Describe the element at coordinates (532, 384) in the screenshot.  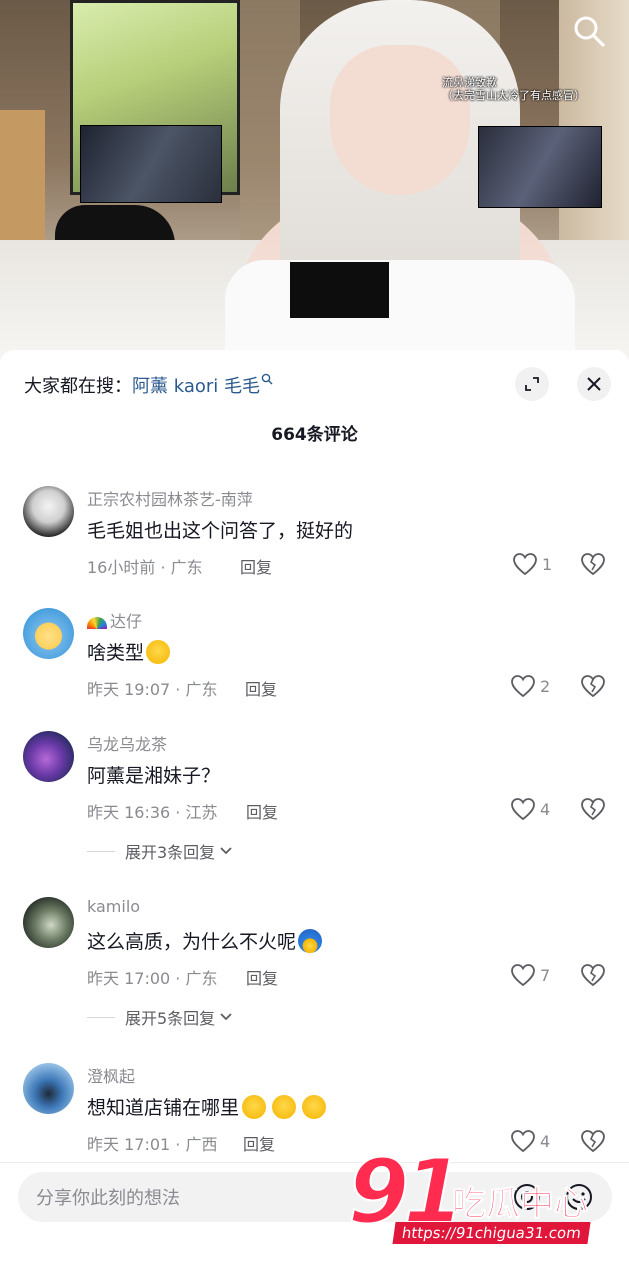
I see `collapse-arrows-icon` at that location.